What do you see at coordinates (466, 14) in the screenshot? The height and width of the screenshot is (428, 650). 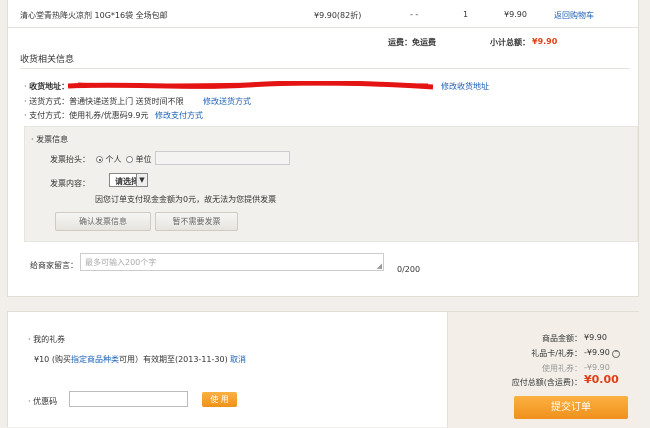 I see `product-quantity: 1` at bounding box center [466, 14].